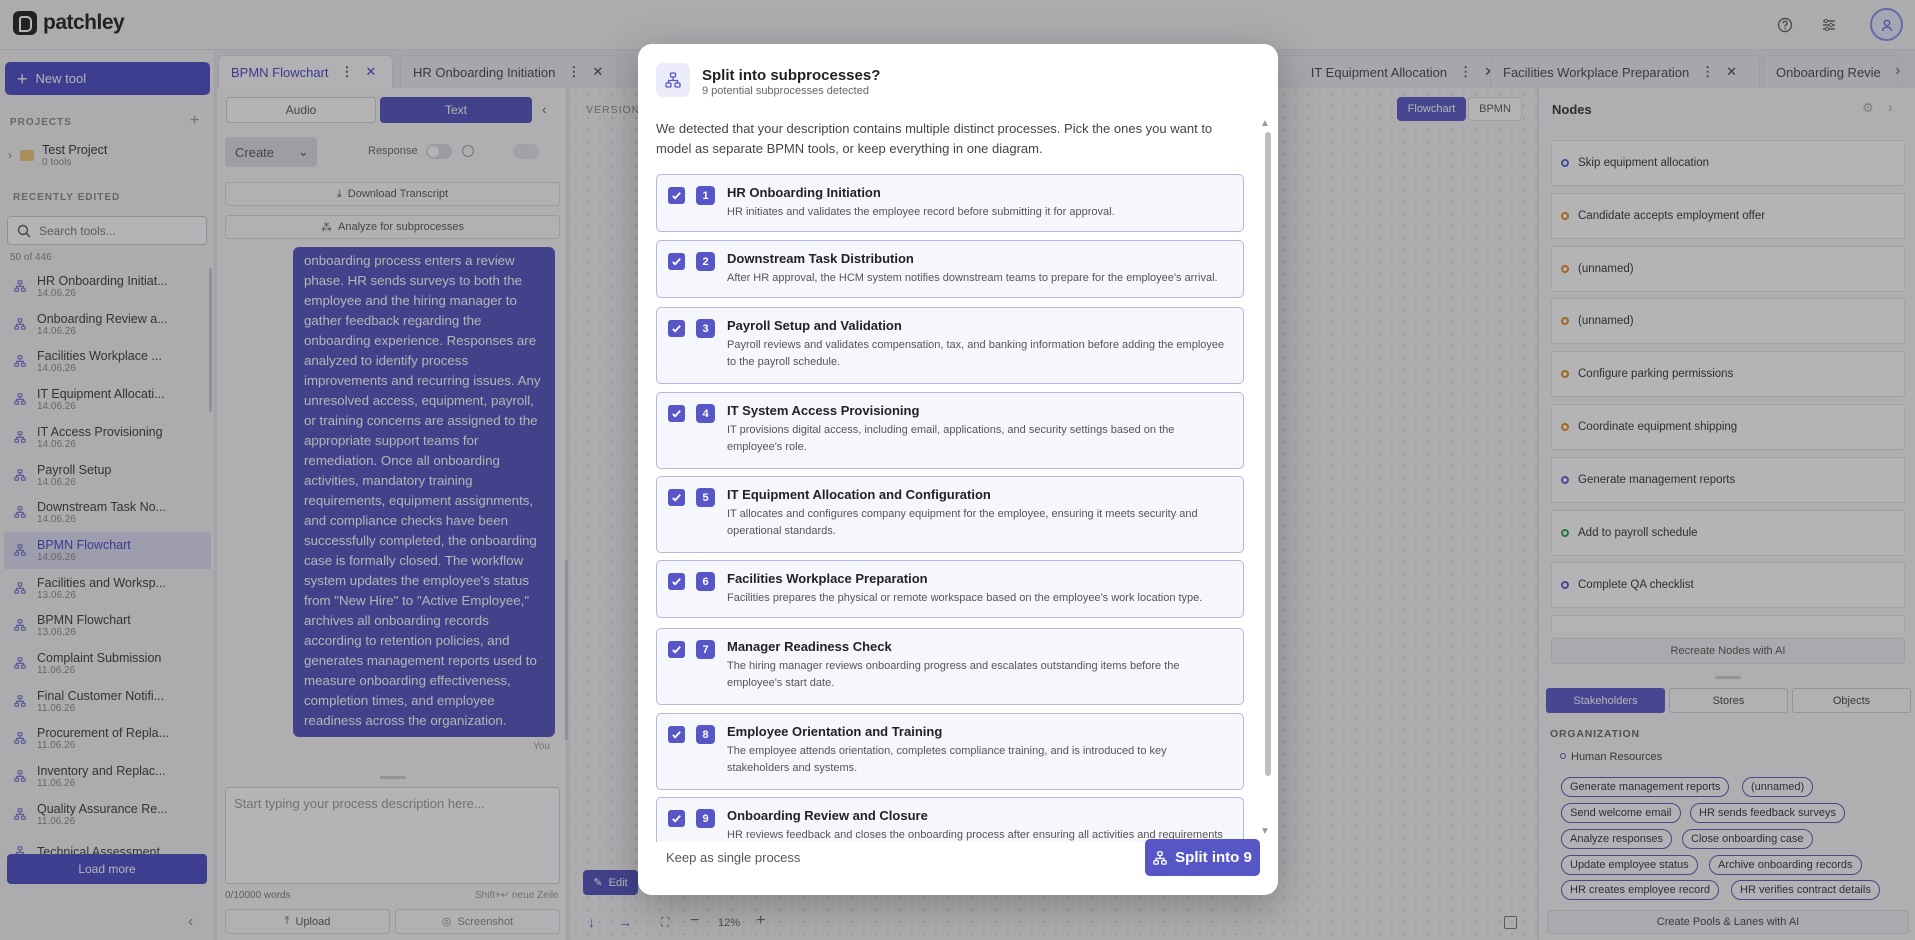 The width and height of the screenshot is (1915, 940). Describe the element at coordinates (814, 325) in the screenshot. I see `subprocess-title: Payroll Setup and Validation` at that location.